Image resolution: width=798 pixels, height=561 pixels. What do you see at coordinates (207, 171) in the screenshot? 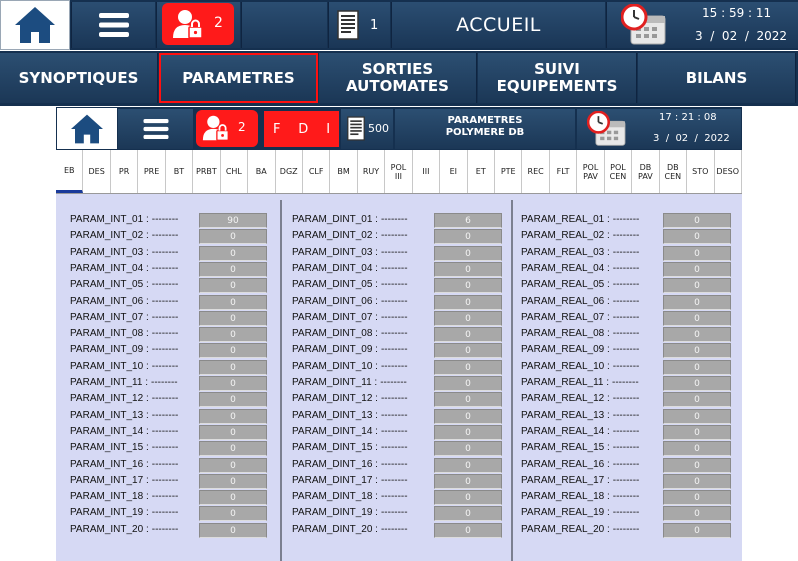
I see `tab-prbt: PRBT` at bounding box center [207, 171].